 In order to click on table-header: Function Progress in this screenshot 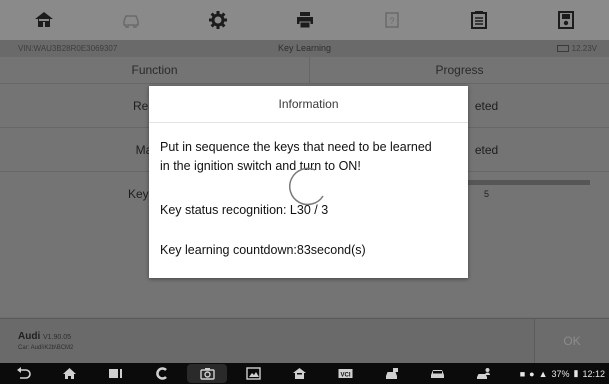, I will do `click(304, 70)`.